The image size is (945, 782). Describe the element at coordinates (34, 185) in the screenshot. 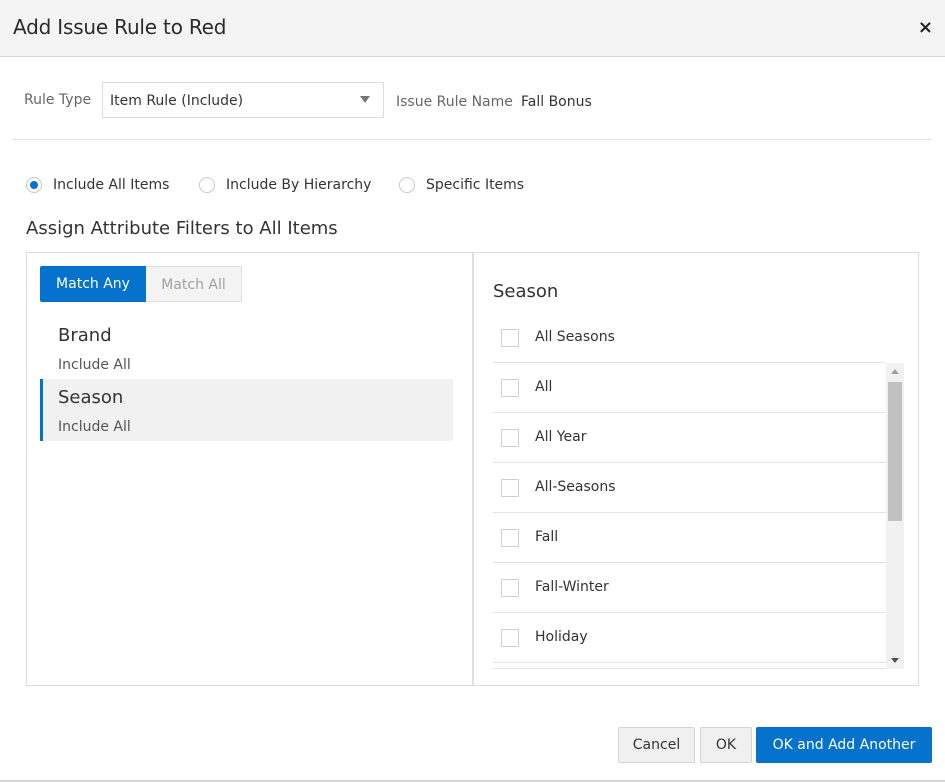

I see `radio-selected-icon` at that location.